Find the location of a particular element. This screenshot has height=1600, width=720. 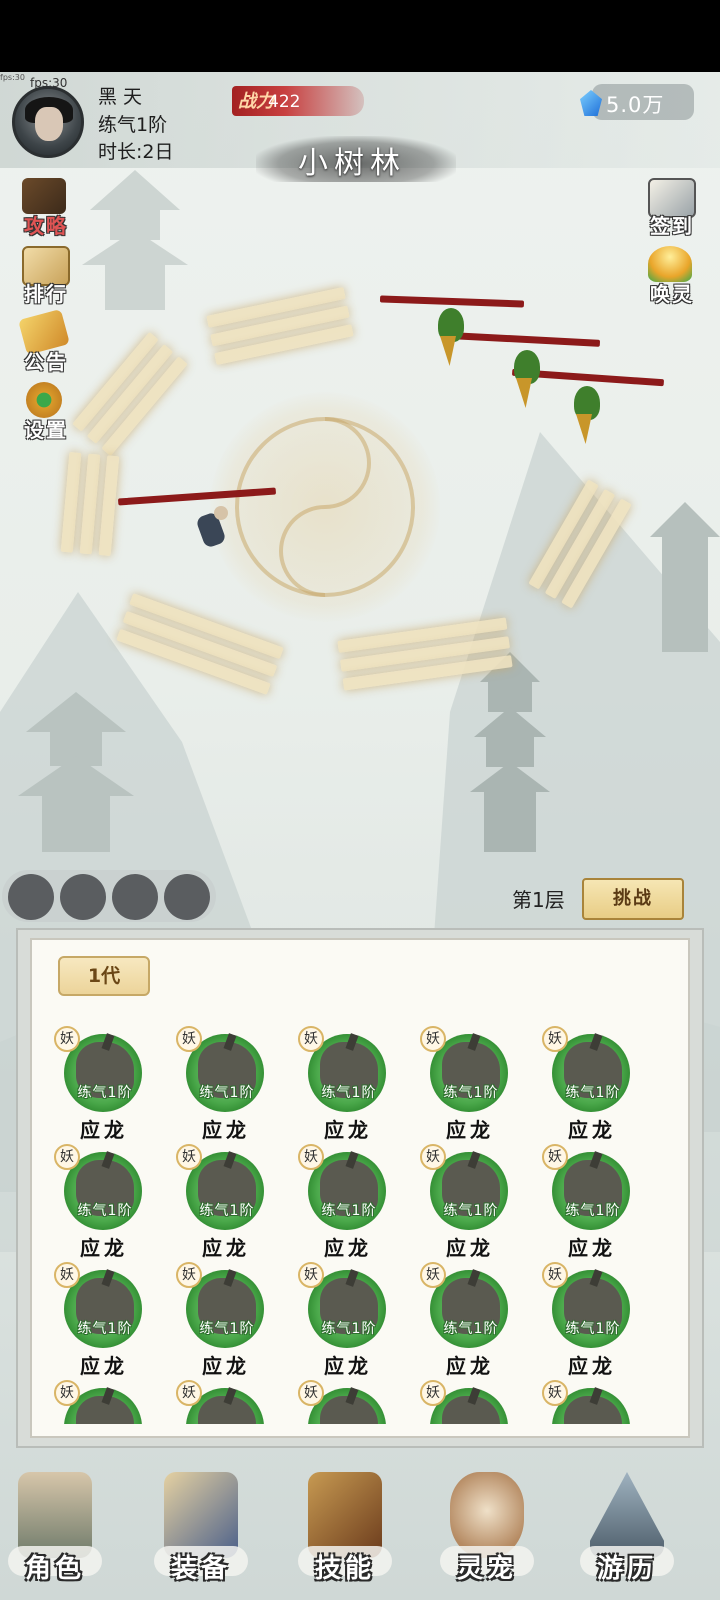

pagoda-silhouette is located at coordinates (135, 240).